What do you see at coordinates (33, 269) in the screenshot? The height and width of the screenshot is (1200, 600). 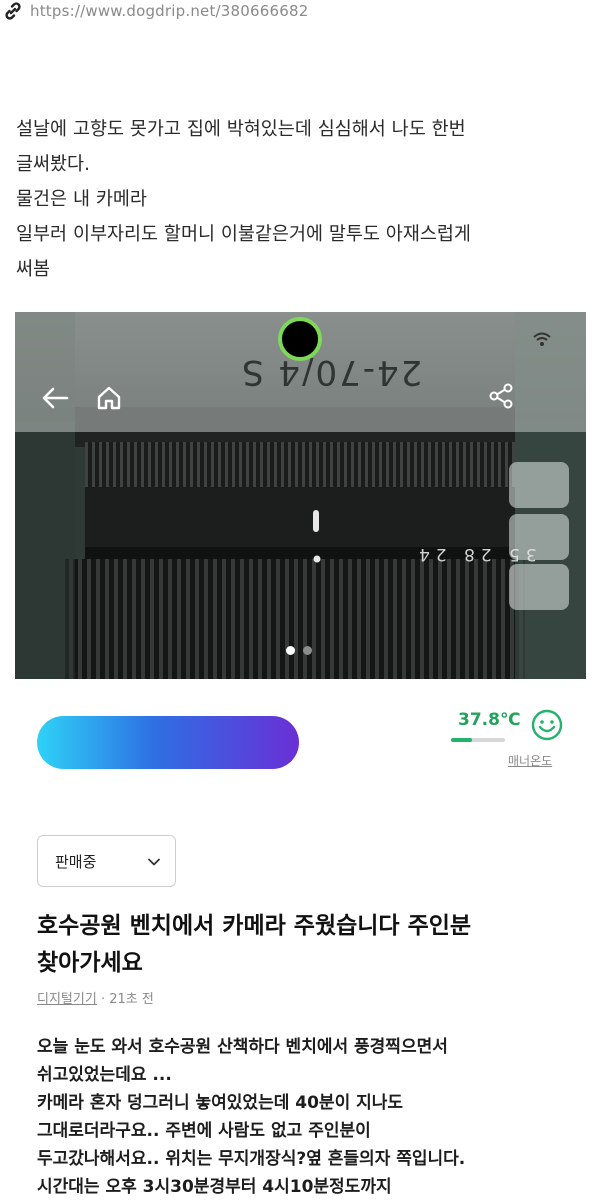 I see `intro-line: 써봄` at bounding box center [33, 269].